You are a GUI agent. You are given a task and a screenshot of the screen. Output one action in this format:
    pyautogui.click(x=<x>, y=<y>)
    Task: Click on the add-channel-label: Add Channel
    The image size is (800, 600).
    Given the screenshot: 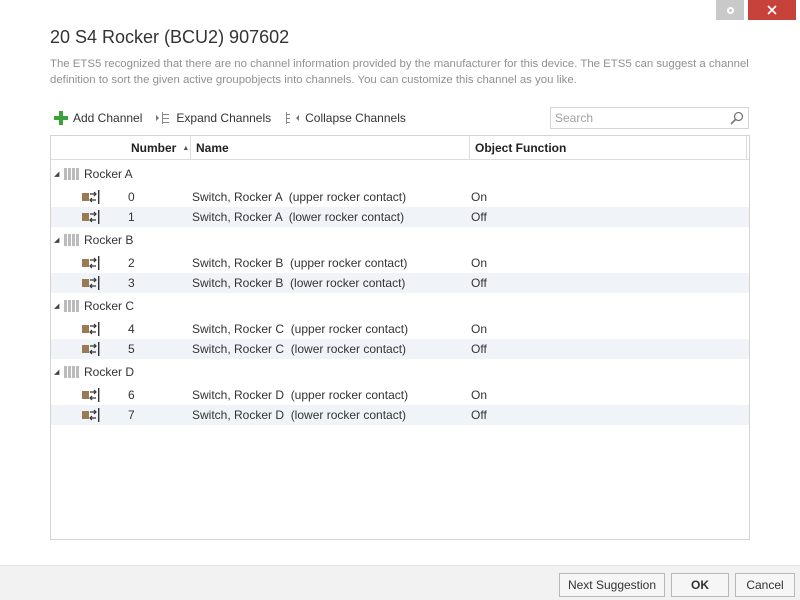 What is the action you would take?
    pyautogui.click(x=108, y=118)
    